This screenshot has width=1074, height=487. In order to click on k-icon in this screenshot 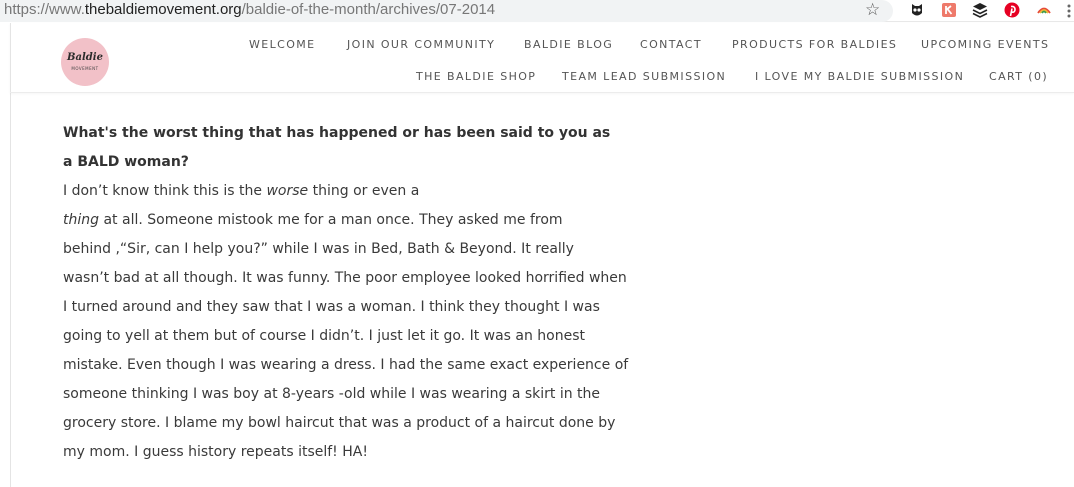, I will do `click(949, 10)`.